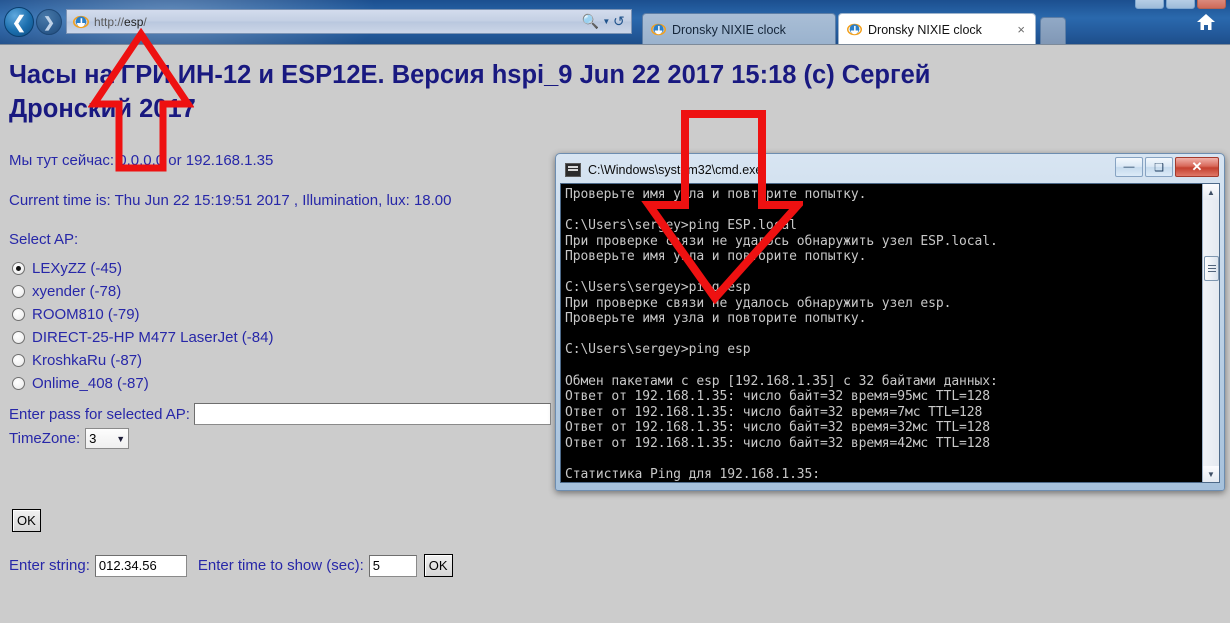 The image size is (1230, 623). I want to click on scroll-down-icon: ▼, so click(1211, 474).